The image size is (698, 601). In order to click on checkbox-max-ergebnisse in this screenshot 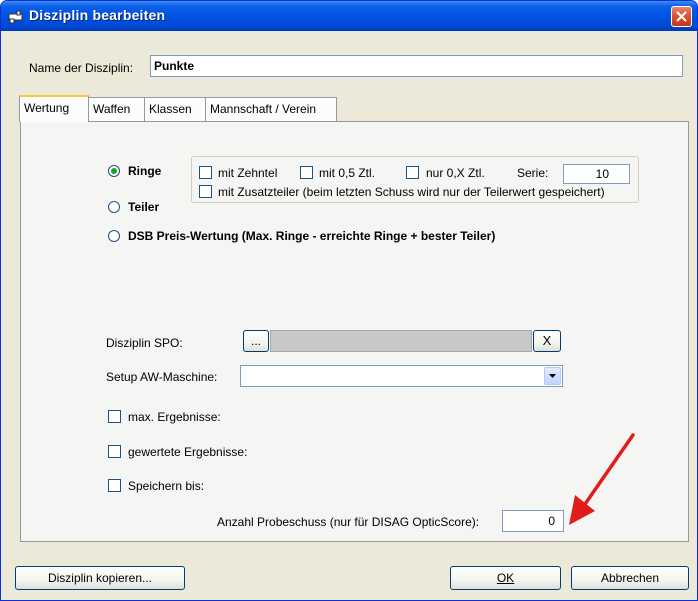, I will do `click(114, 416)`.